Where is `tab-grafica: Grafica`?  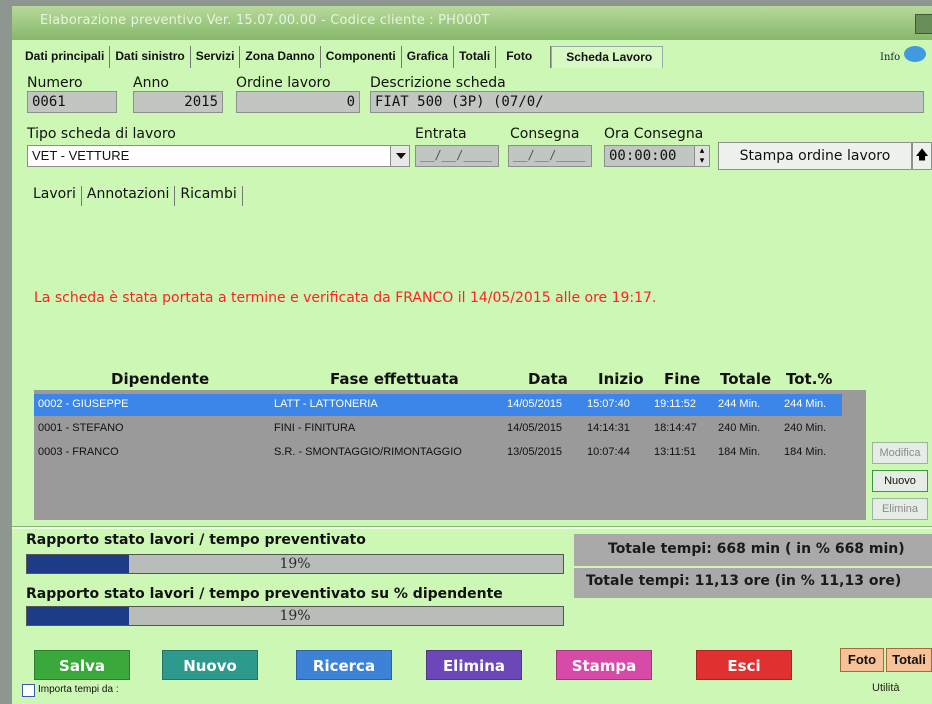
tab-grafica: Grafica is located at coordinates (428, 57).